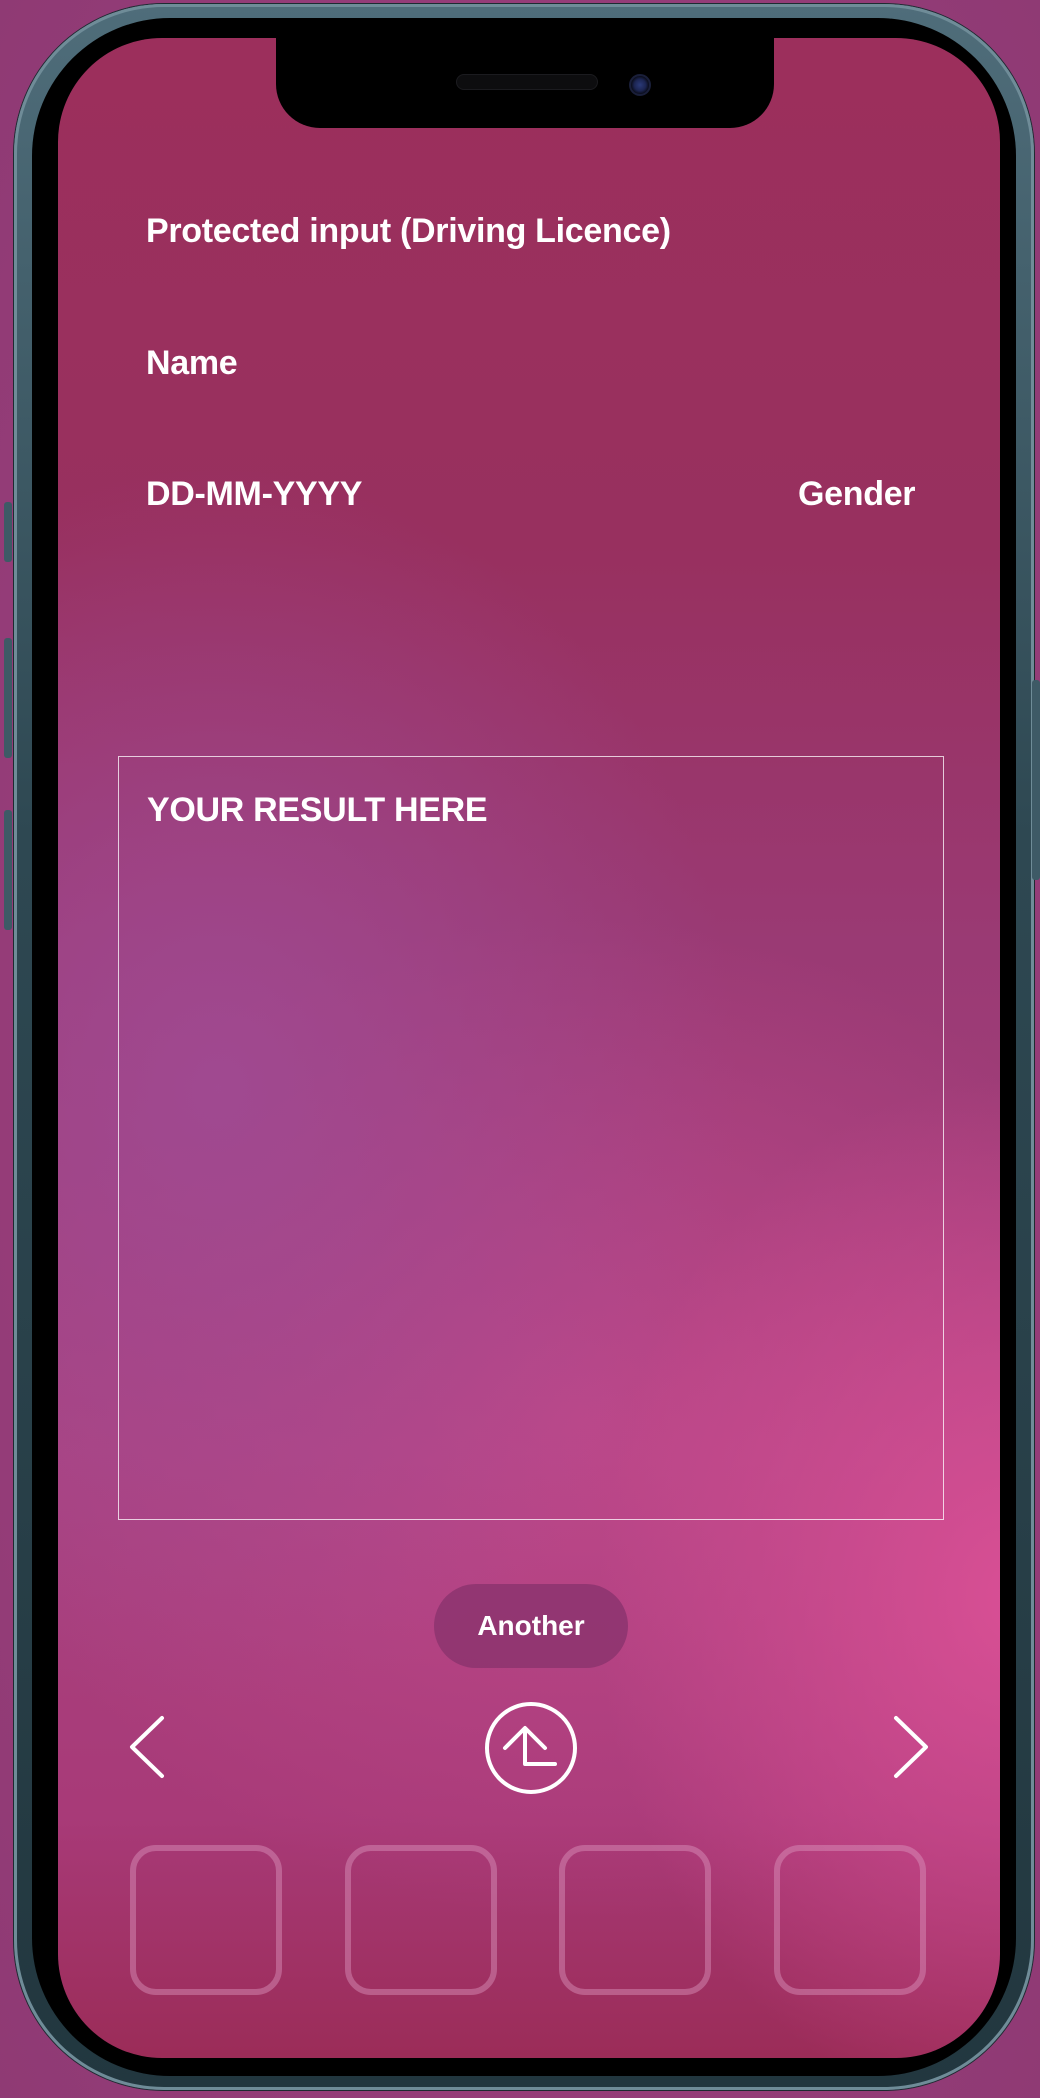  Describe the element at coordinates (8, 870) in the screenshot. I see `side-button-volume-down` at that location.